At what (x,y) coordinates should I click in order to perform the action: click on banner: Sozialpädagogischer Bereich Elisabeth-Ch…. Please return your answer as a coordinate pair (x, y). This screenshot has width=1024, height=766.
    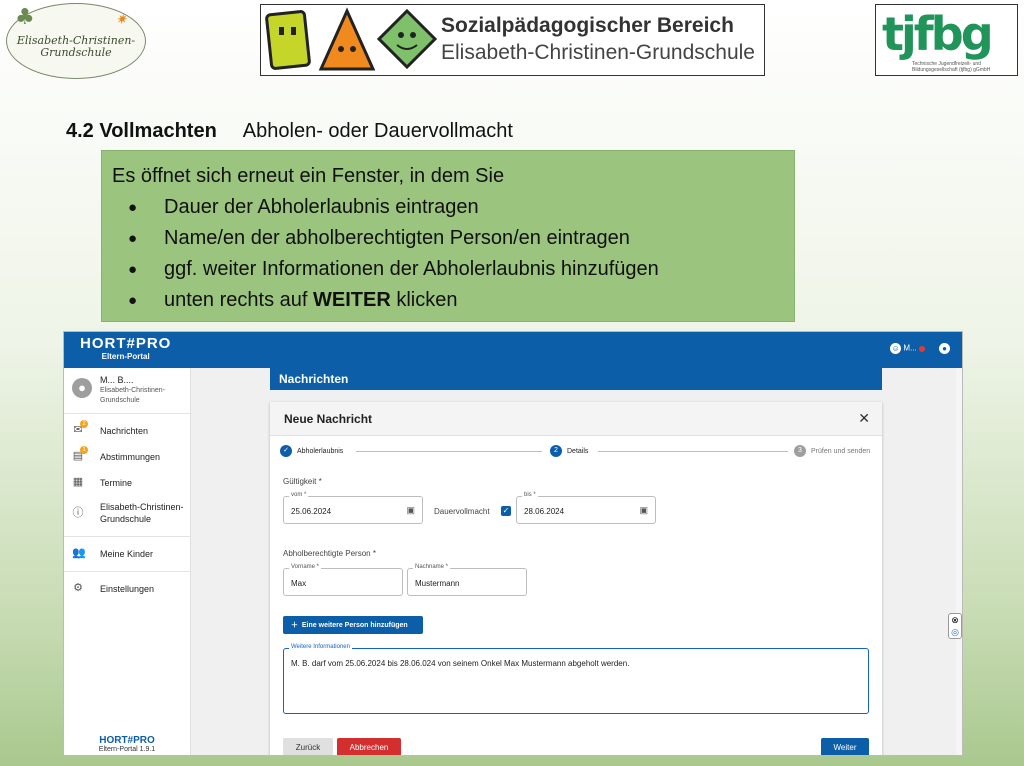
    Looking at the image, I should click on (512, 40).